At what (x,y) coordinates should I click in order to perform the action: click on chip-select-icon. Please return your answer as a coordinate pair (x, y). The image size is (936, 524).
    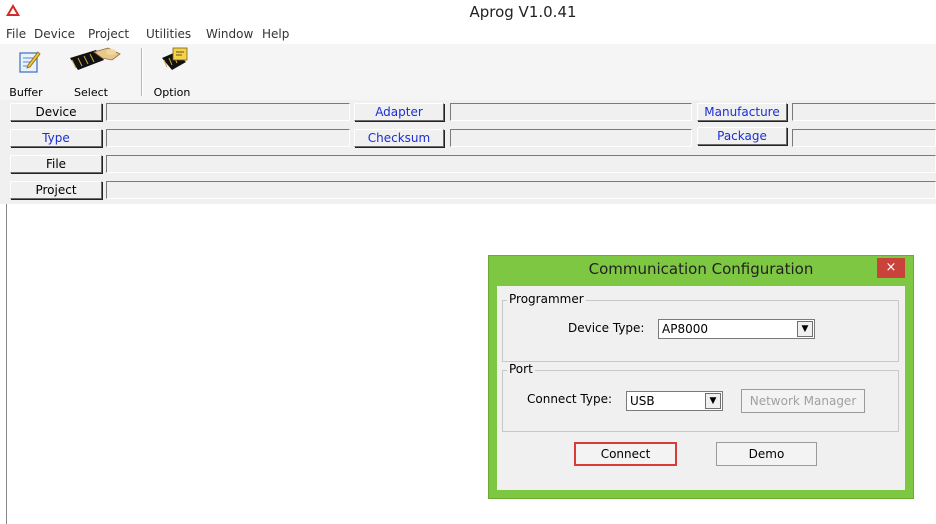
    Looking at the image, I should click on (95, 58).